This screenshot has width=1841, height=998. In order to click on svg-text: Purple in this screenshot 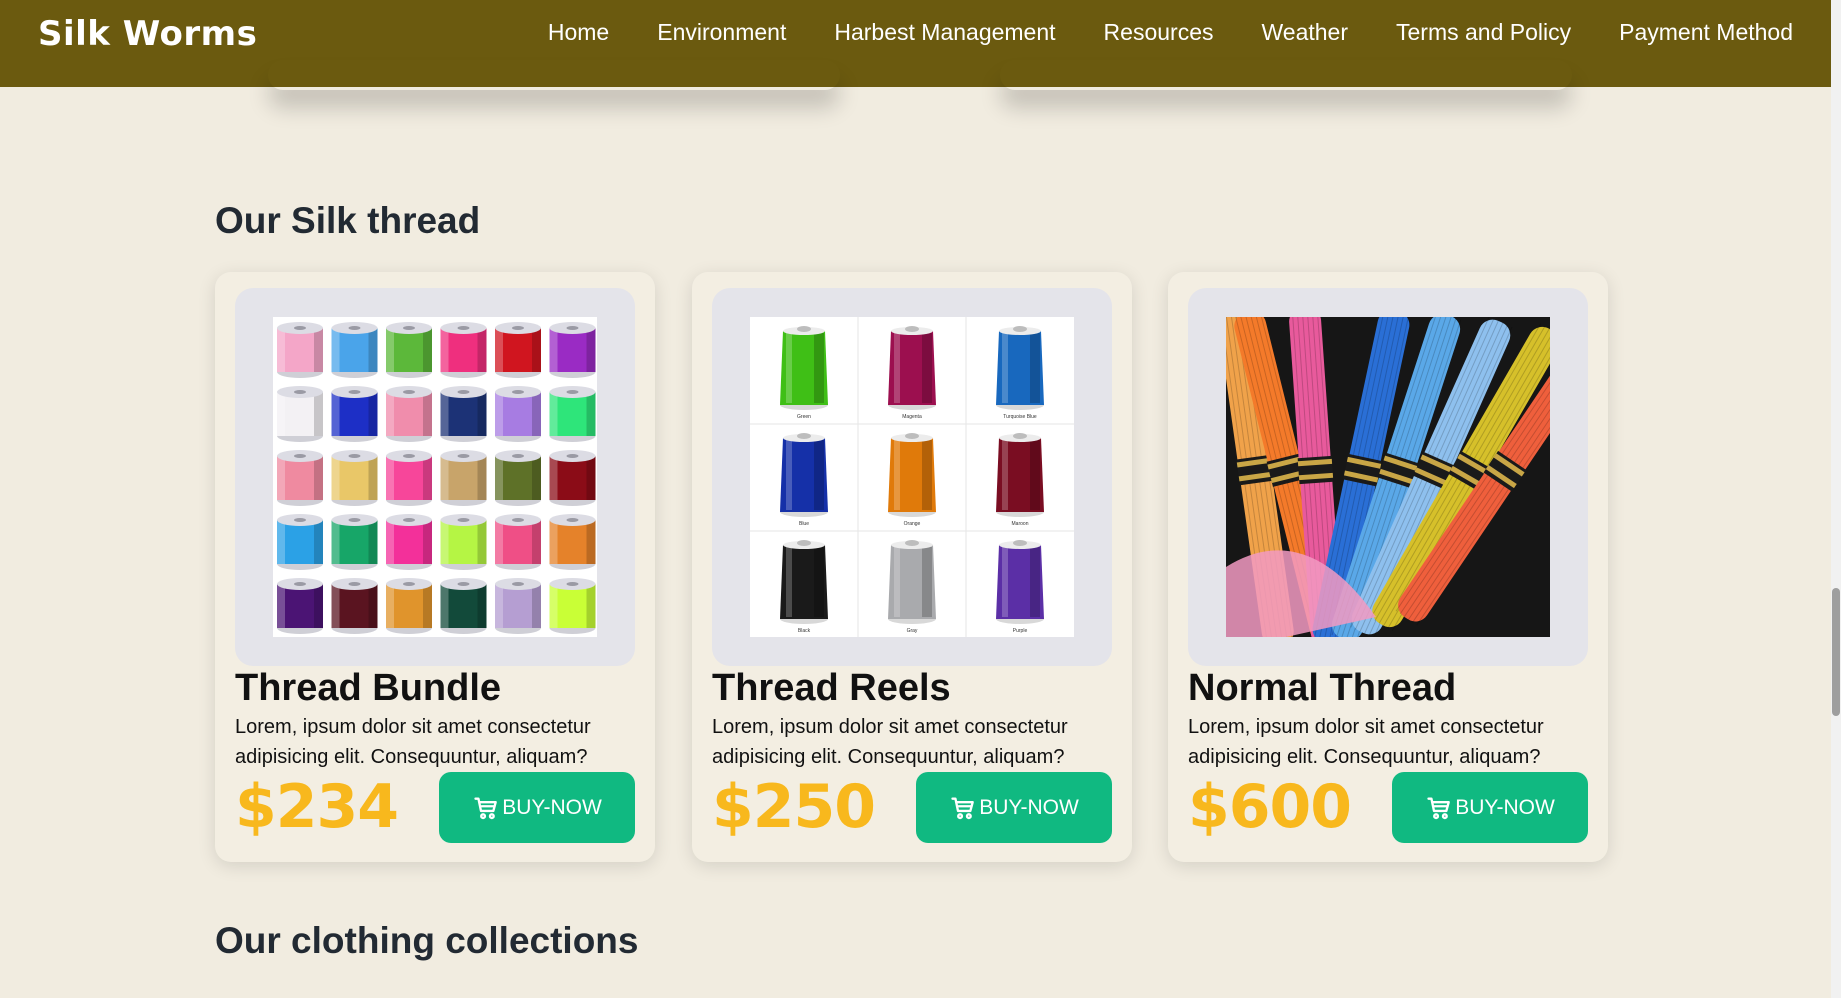, I will do `click(1020, 631)`.